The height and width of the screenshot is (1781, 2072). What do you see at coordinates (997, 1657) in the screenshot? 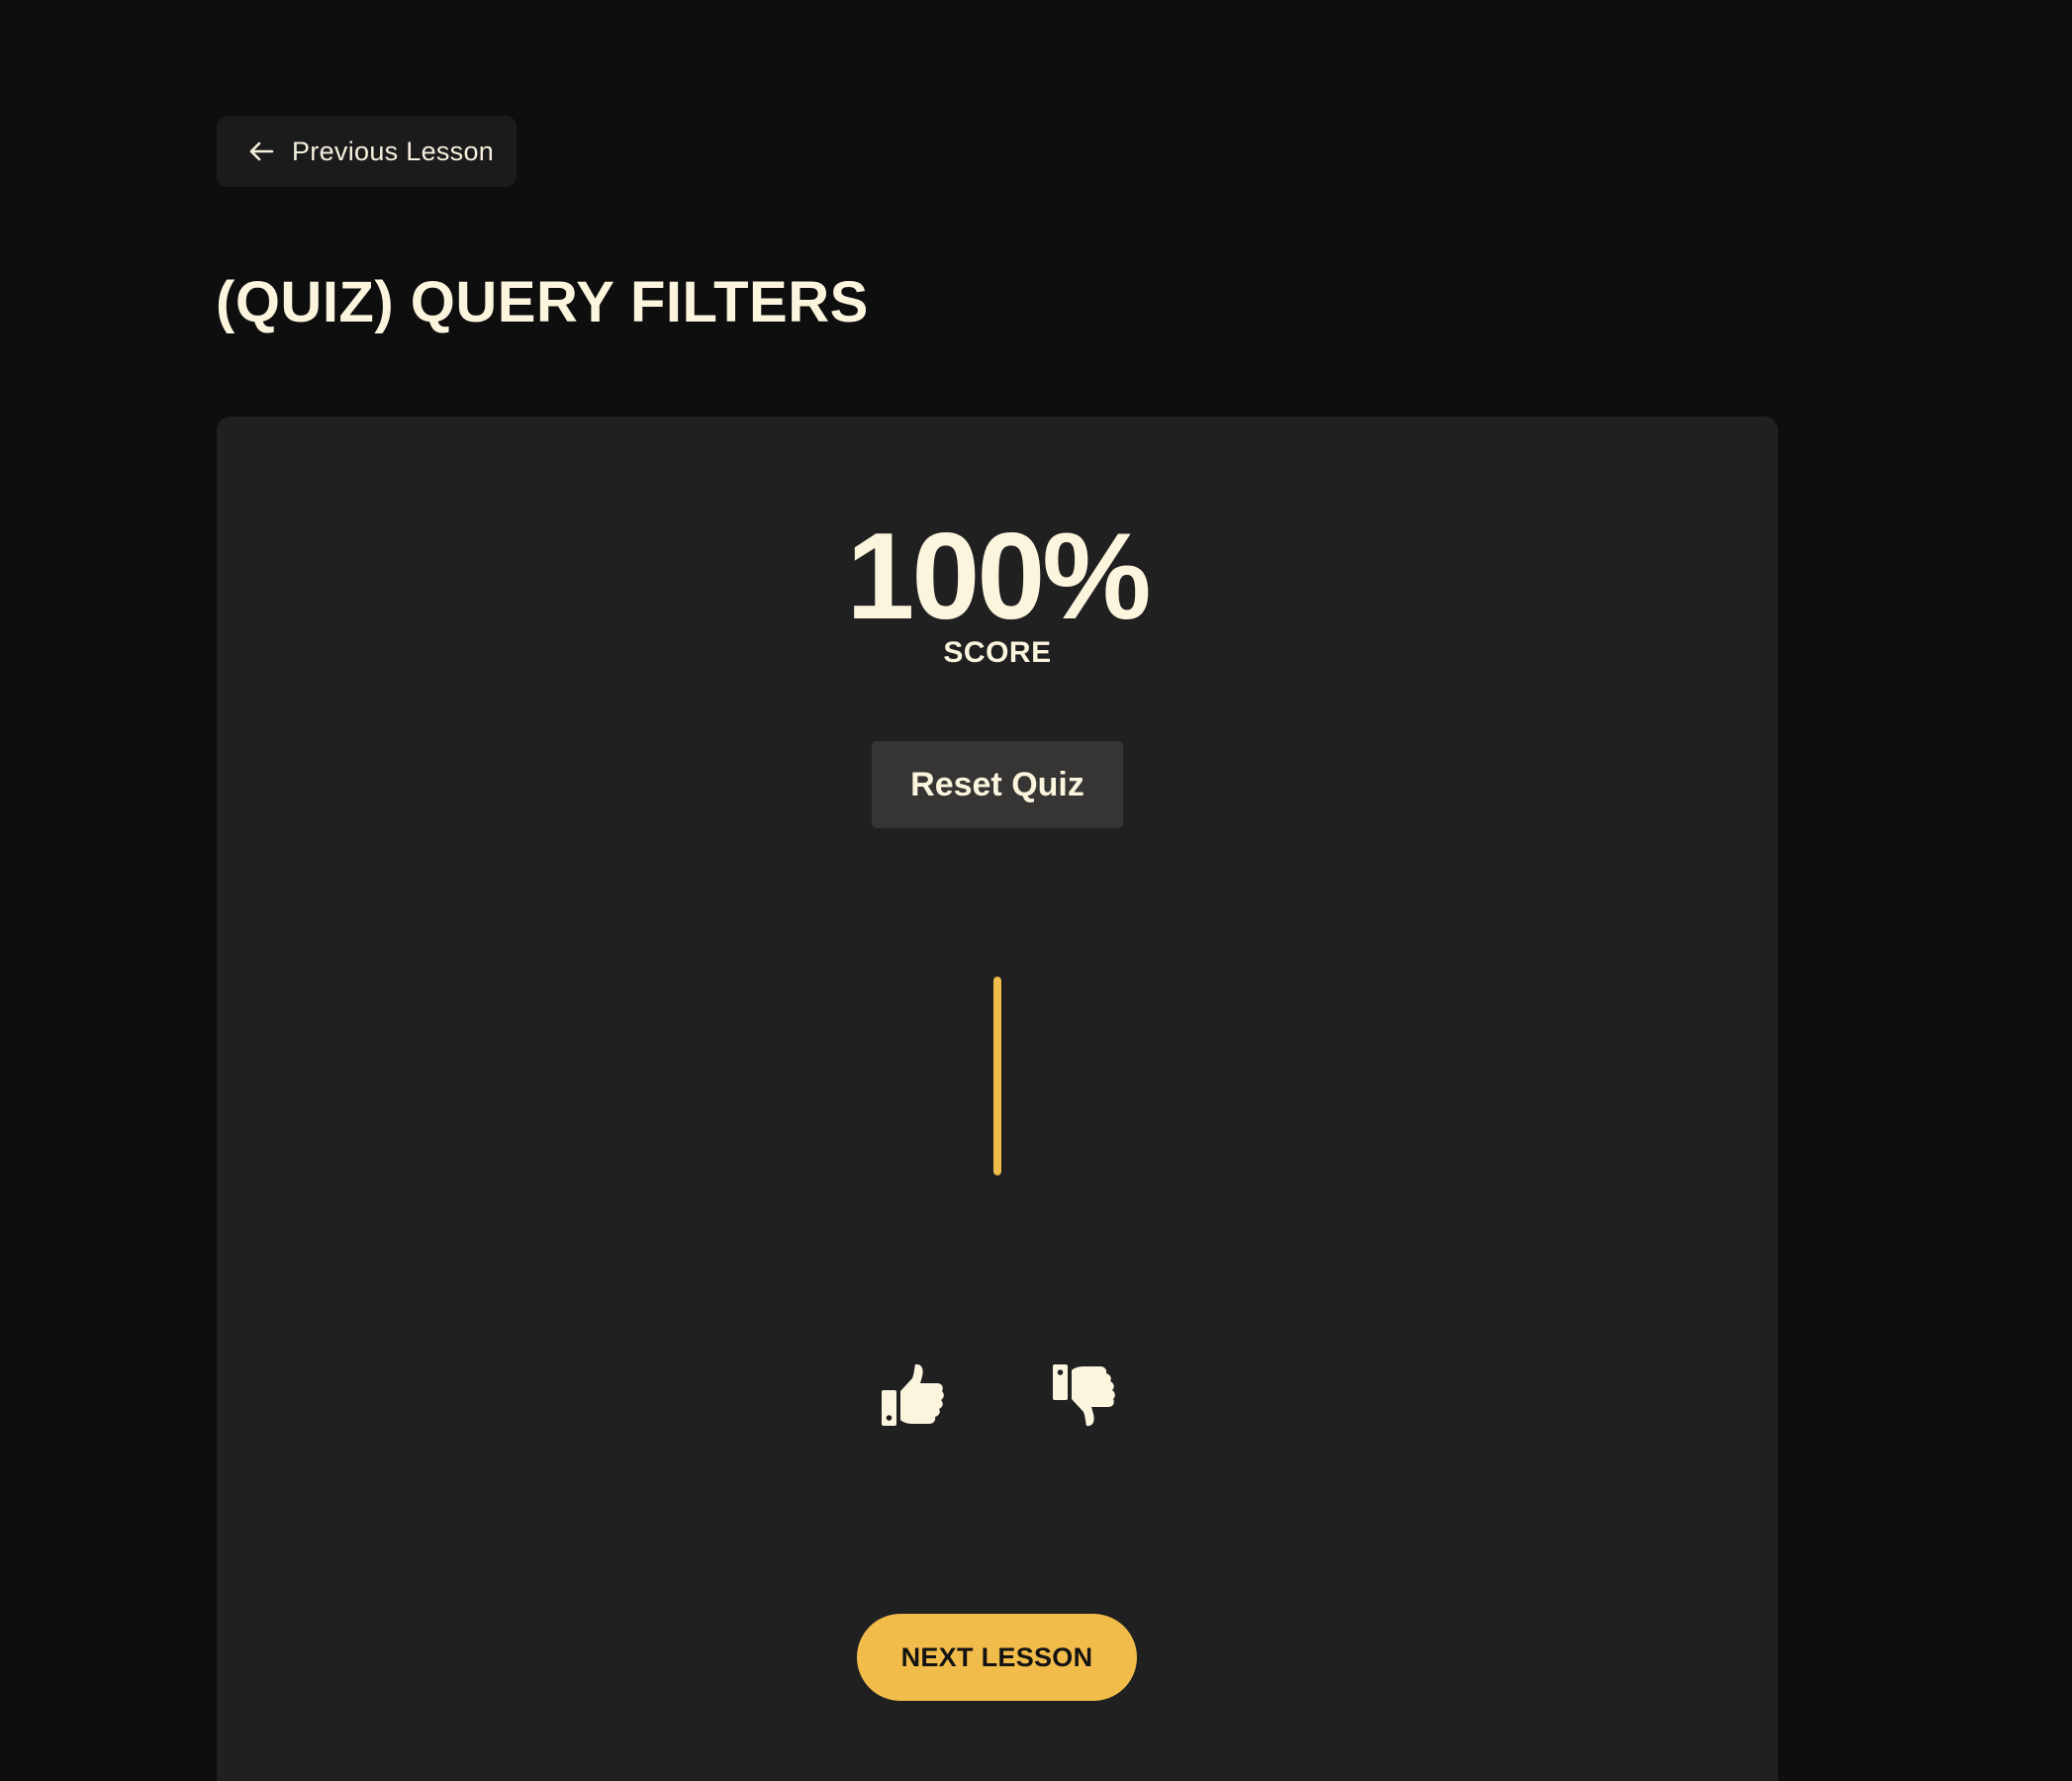
I see `next-lesson-button: NEXT LESSON` at bounding box center [997, 1657].